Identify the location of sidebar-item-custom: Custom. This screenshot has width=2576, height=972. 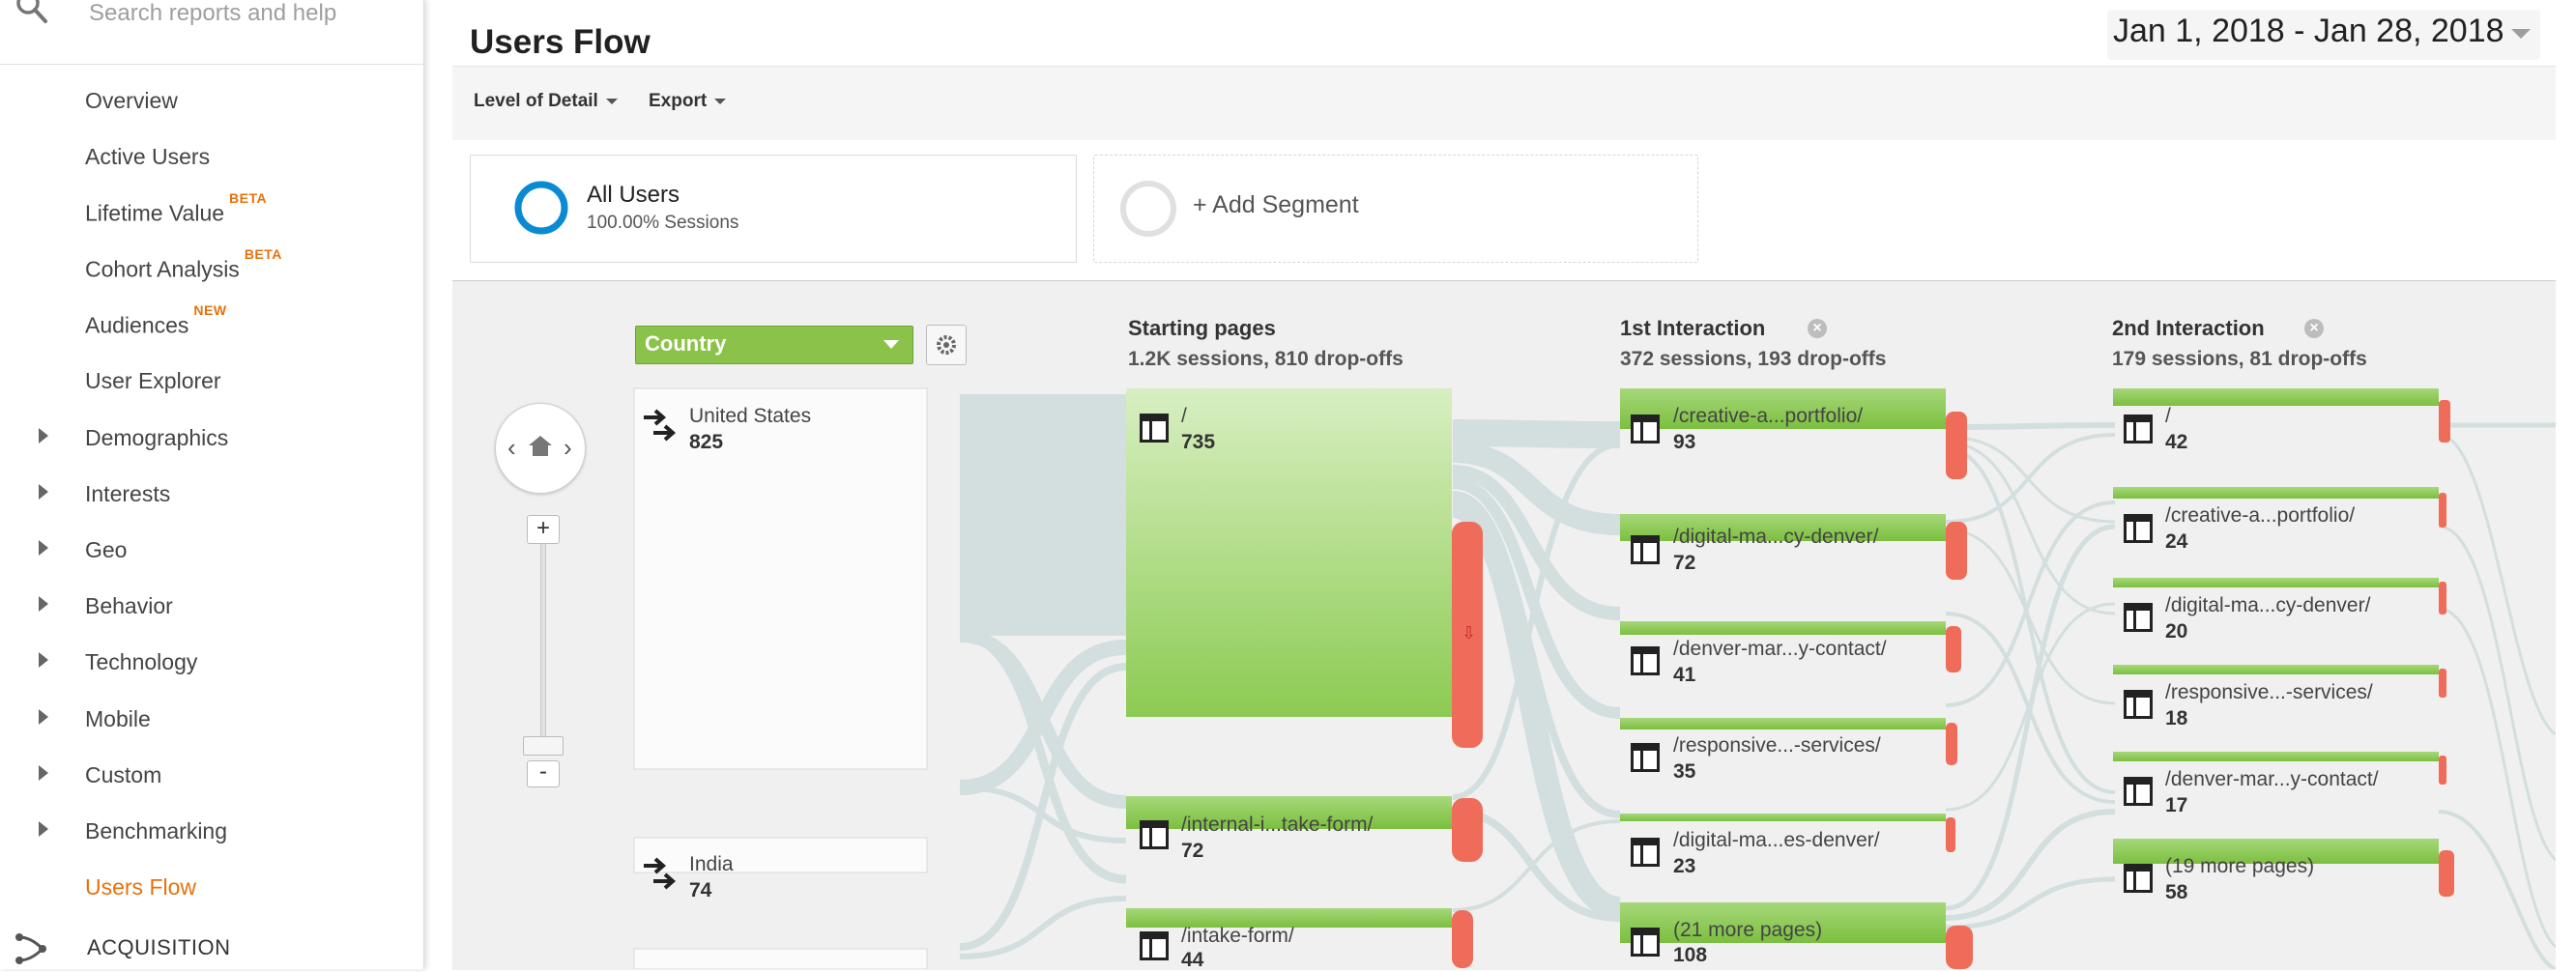
(212, 775).